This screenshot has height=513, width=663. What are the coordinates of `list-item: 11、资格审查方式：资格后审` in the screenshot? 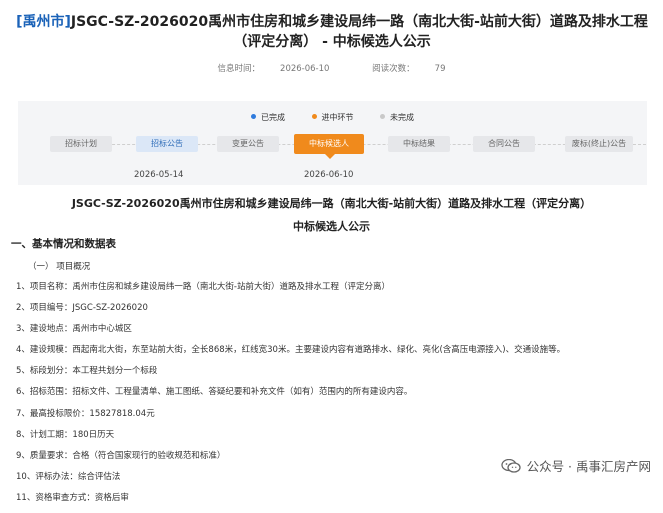 It's located at (72, 497).